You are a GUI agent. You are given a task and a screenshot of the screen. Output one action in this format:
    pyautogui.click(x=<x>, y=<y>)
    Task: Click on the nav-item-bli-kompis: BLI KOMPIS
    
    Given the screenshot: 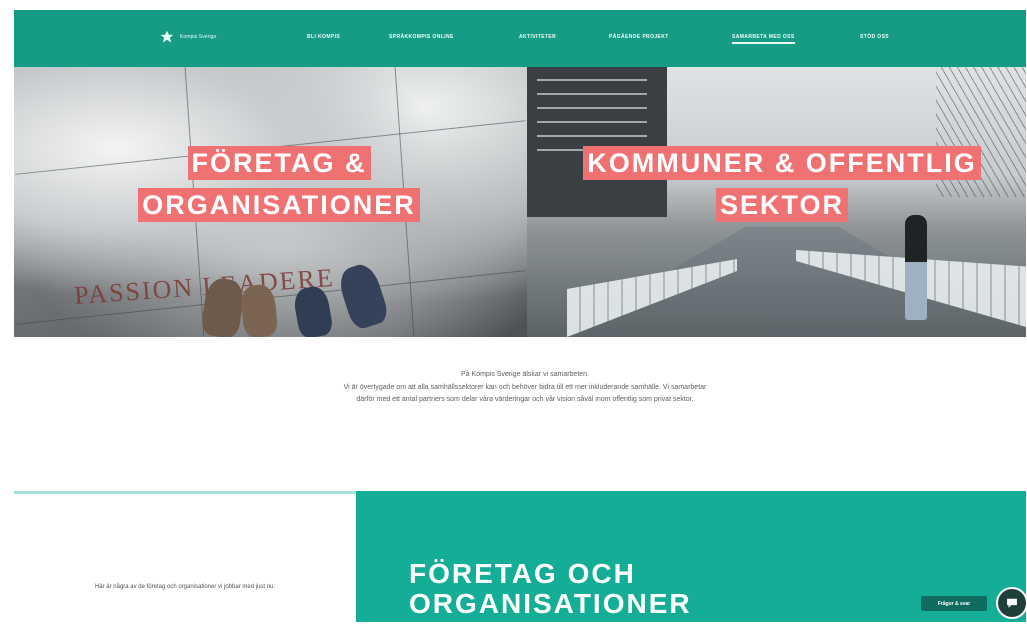 What is the action you would take?
    pyautogui.click(x=323, y=37)
    